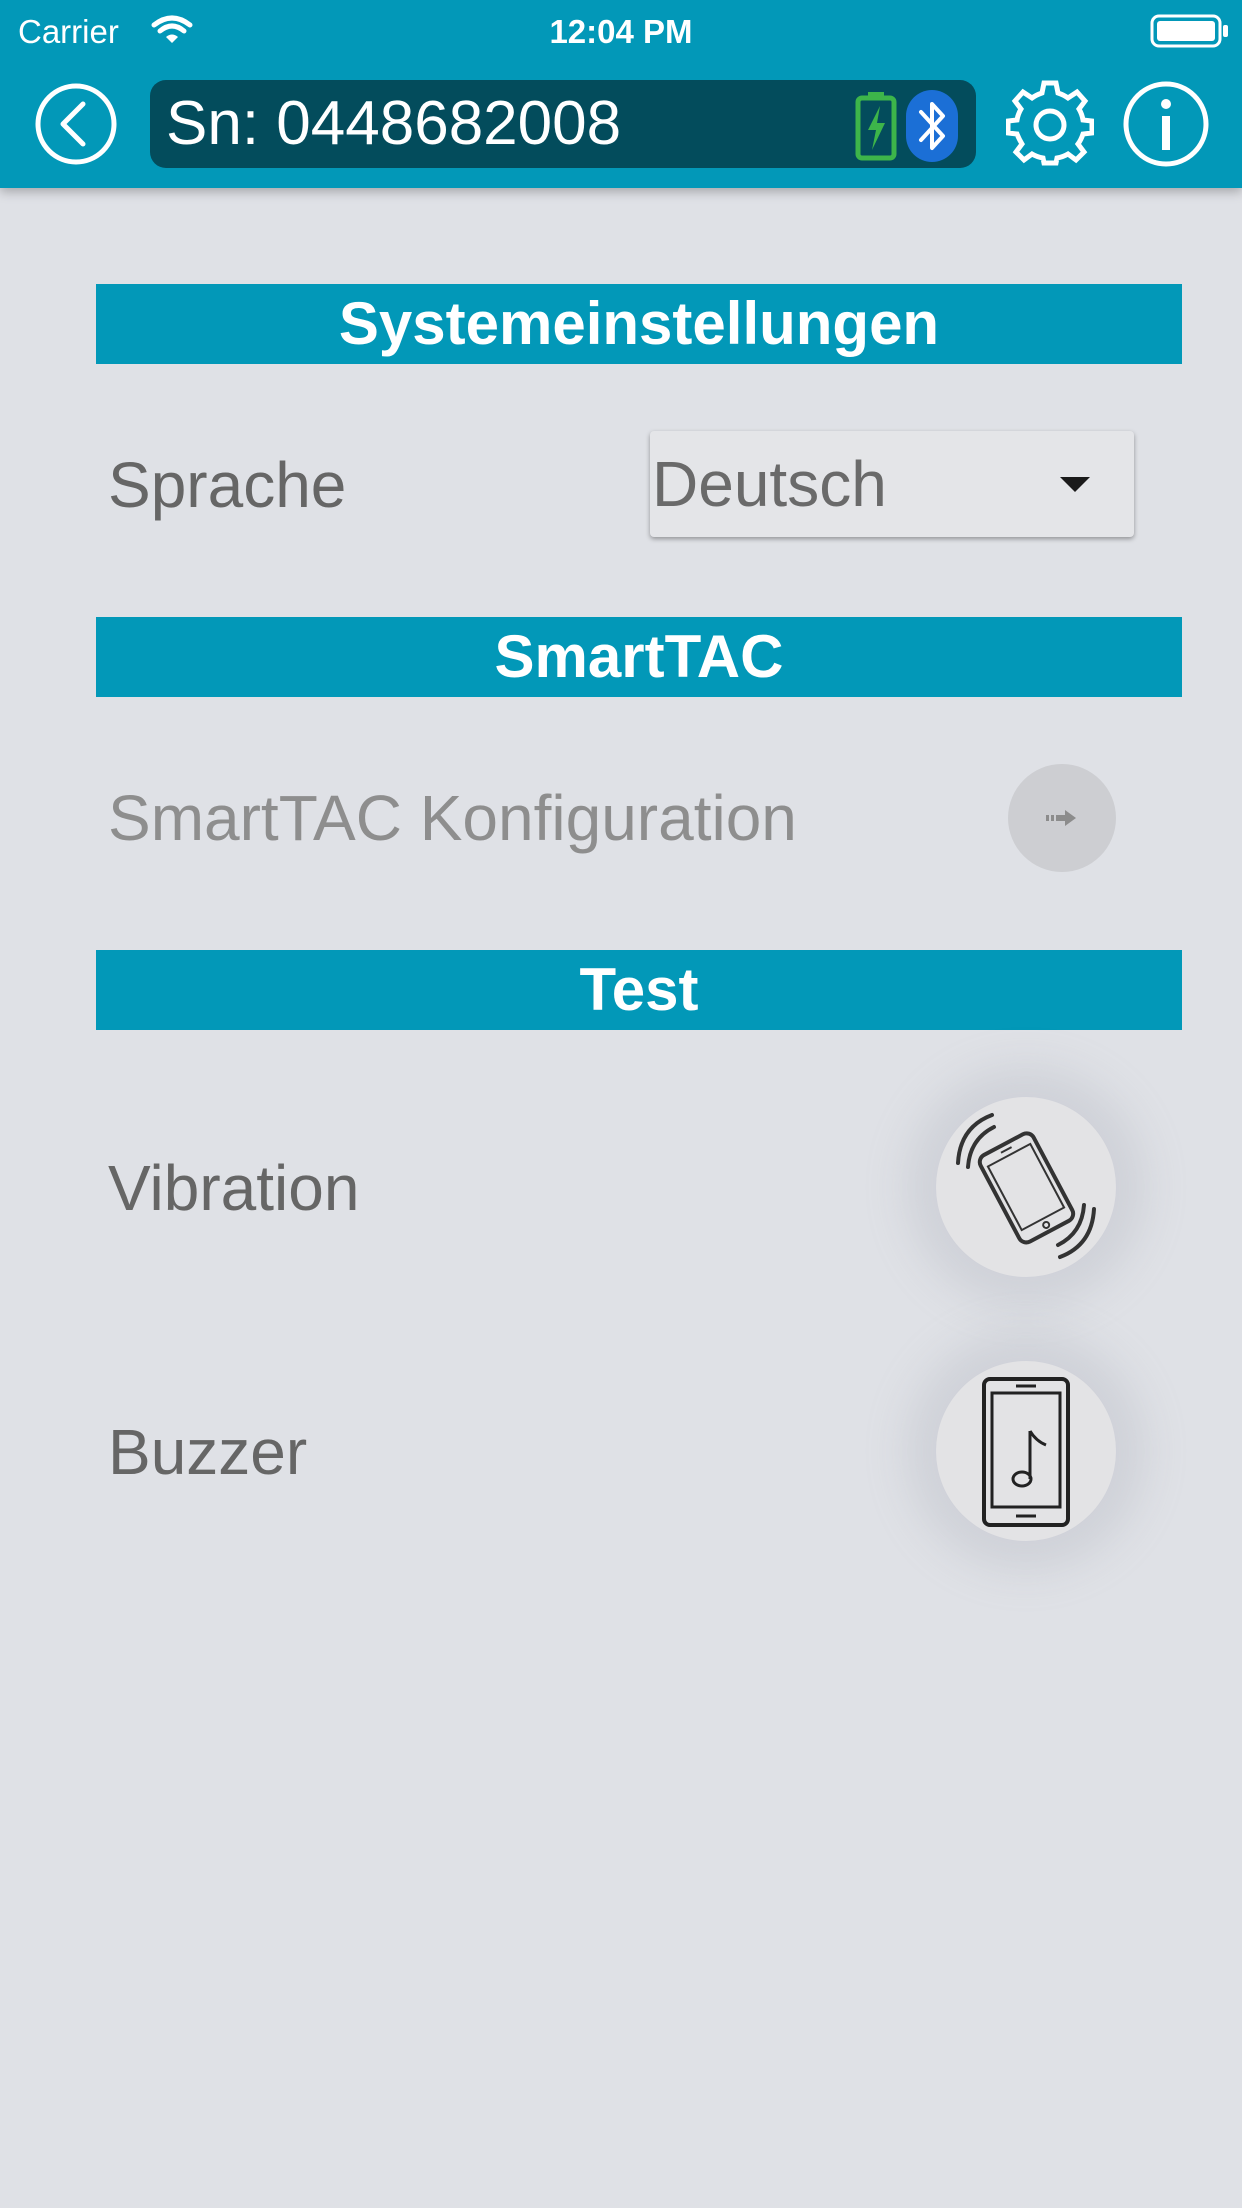 Image resolution: width=1242 pixels, height=2208 pixels. I want to click on vibration-test-button, so click(1026, 1187).